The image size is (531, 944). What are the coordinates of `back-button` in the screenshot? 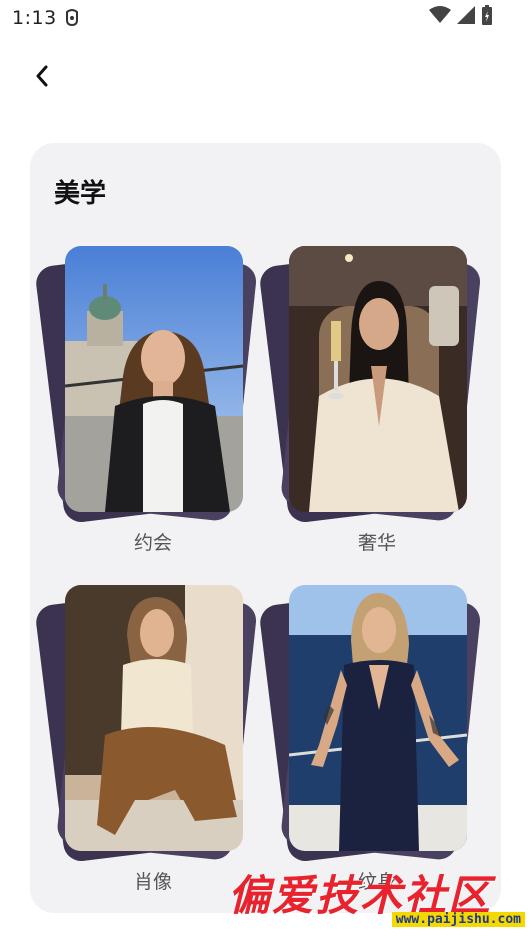 It's located at (42, 78).